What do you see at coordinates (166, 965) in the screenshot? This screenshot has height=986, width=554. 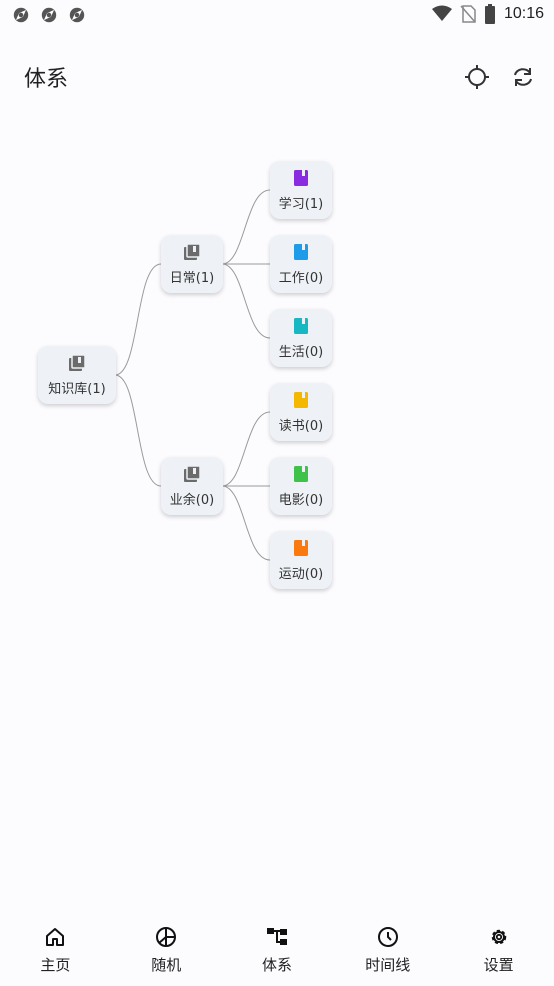 I see `nav-label: 随机` at bounding box center [166, 965].